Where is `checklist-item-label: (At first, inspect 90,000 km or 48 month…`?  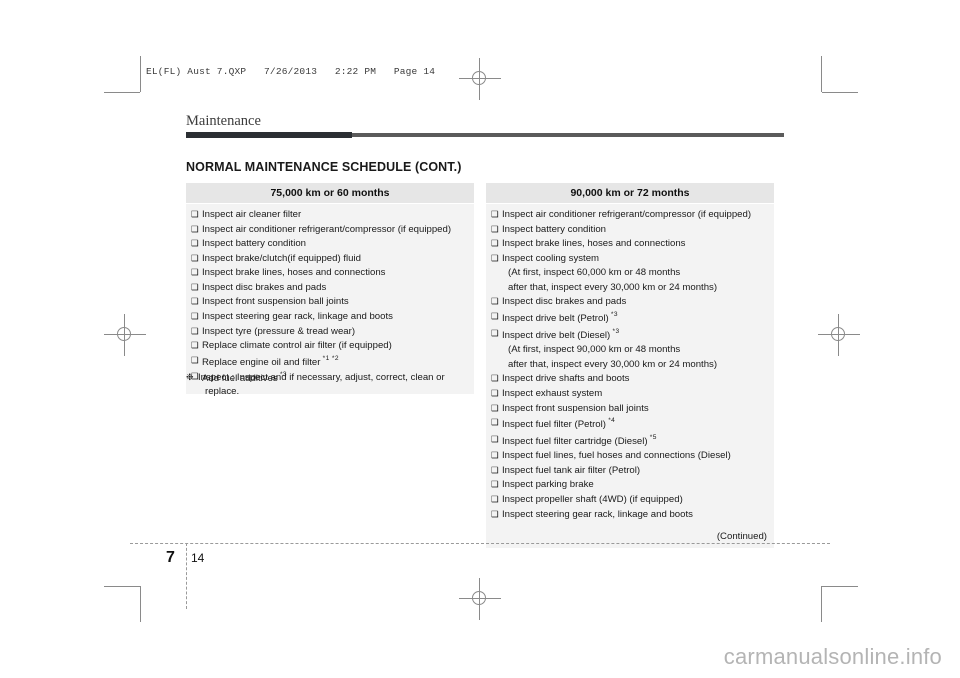
checklist-item-label: (At first, inspect 90,000 km or 48 month… is located at coordinates (594, 350).